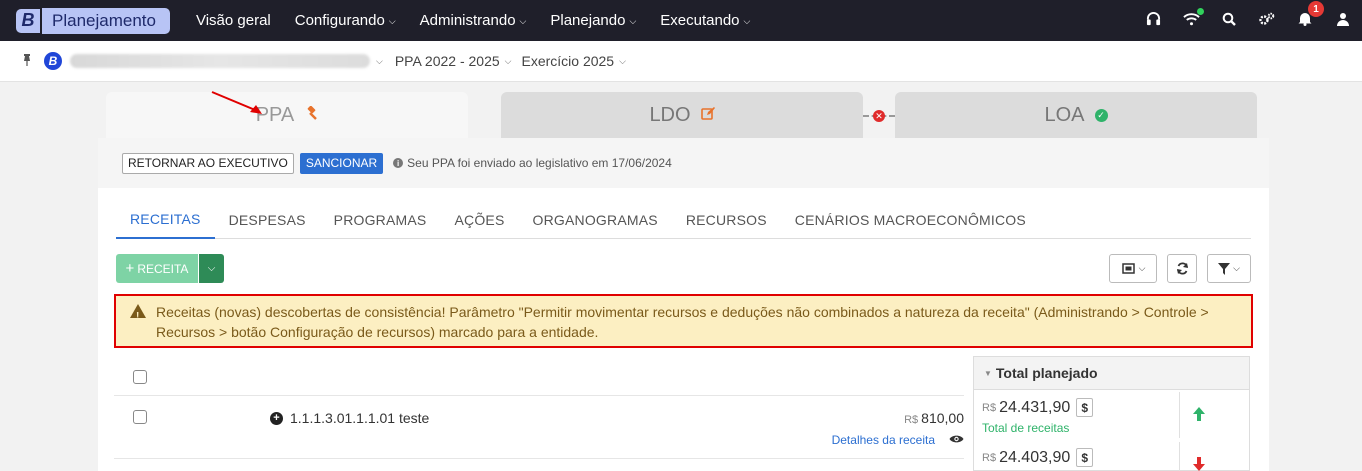 The image size is (1362, 471). I want to click on gears-icon, so click(1267, 21).